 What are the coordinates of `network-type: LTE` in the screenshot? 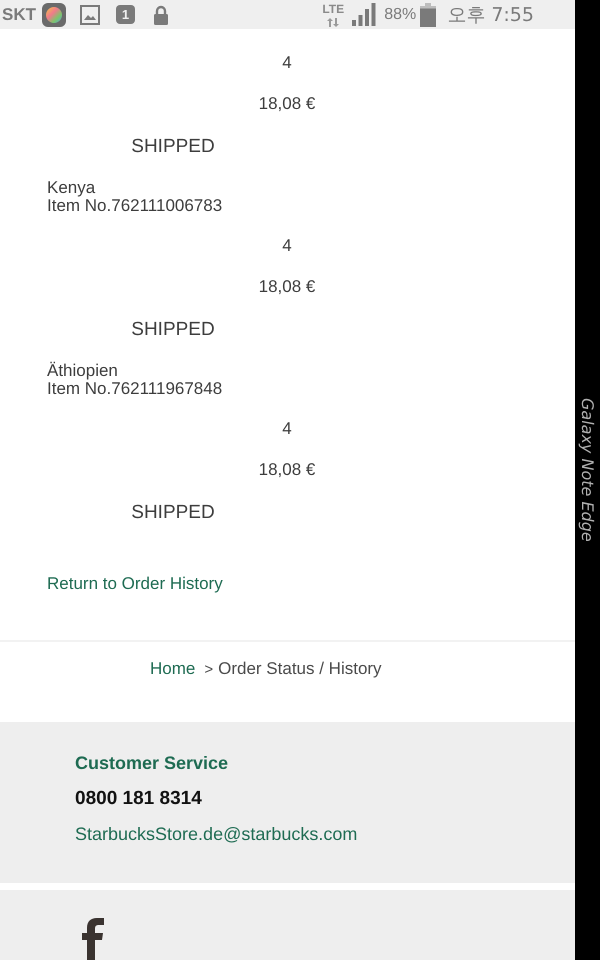 It's located at (333, 8).